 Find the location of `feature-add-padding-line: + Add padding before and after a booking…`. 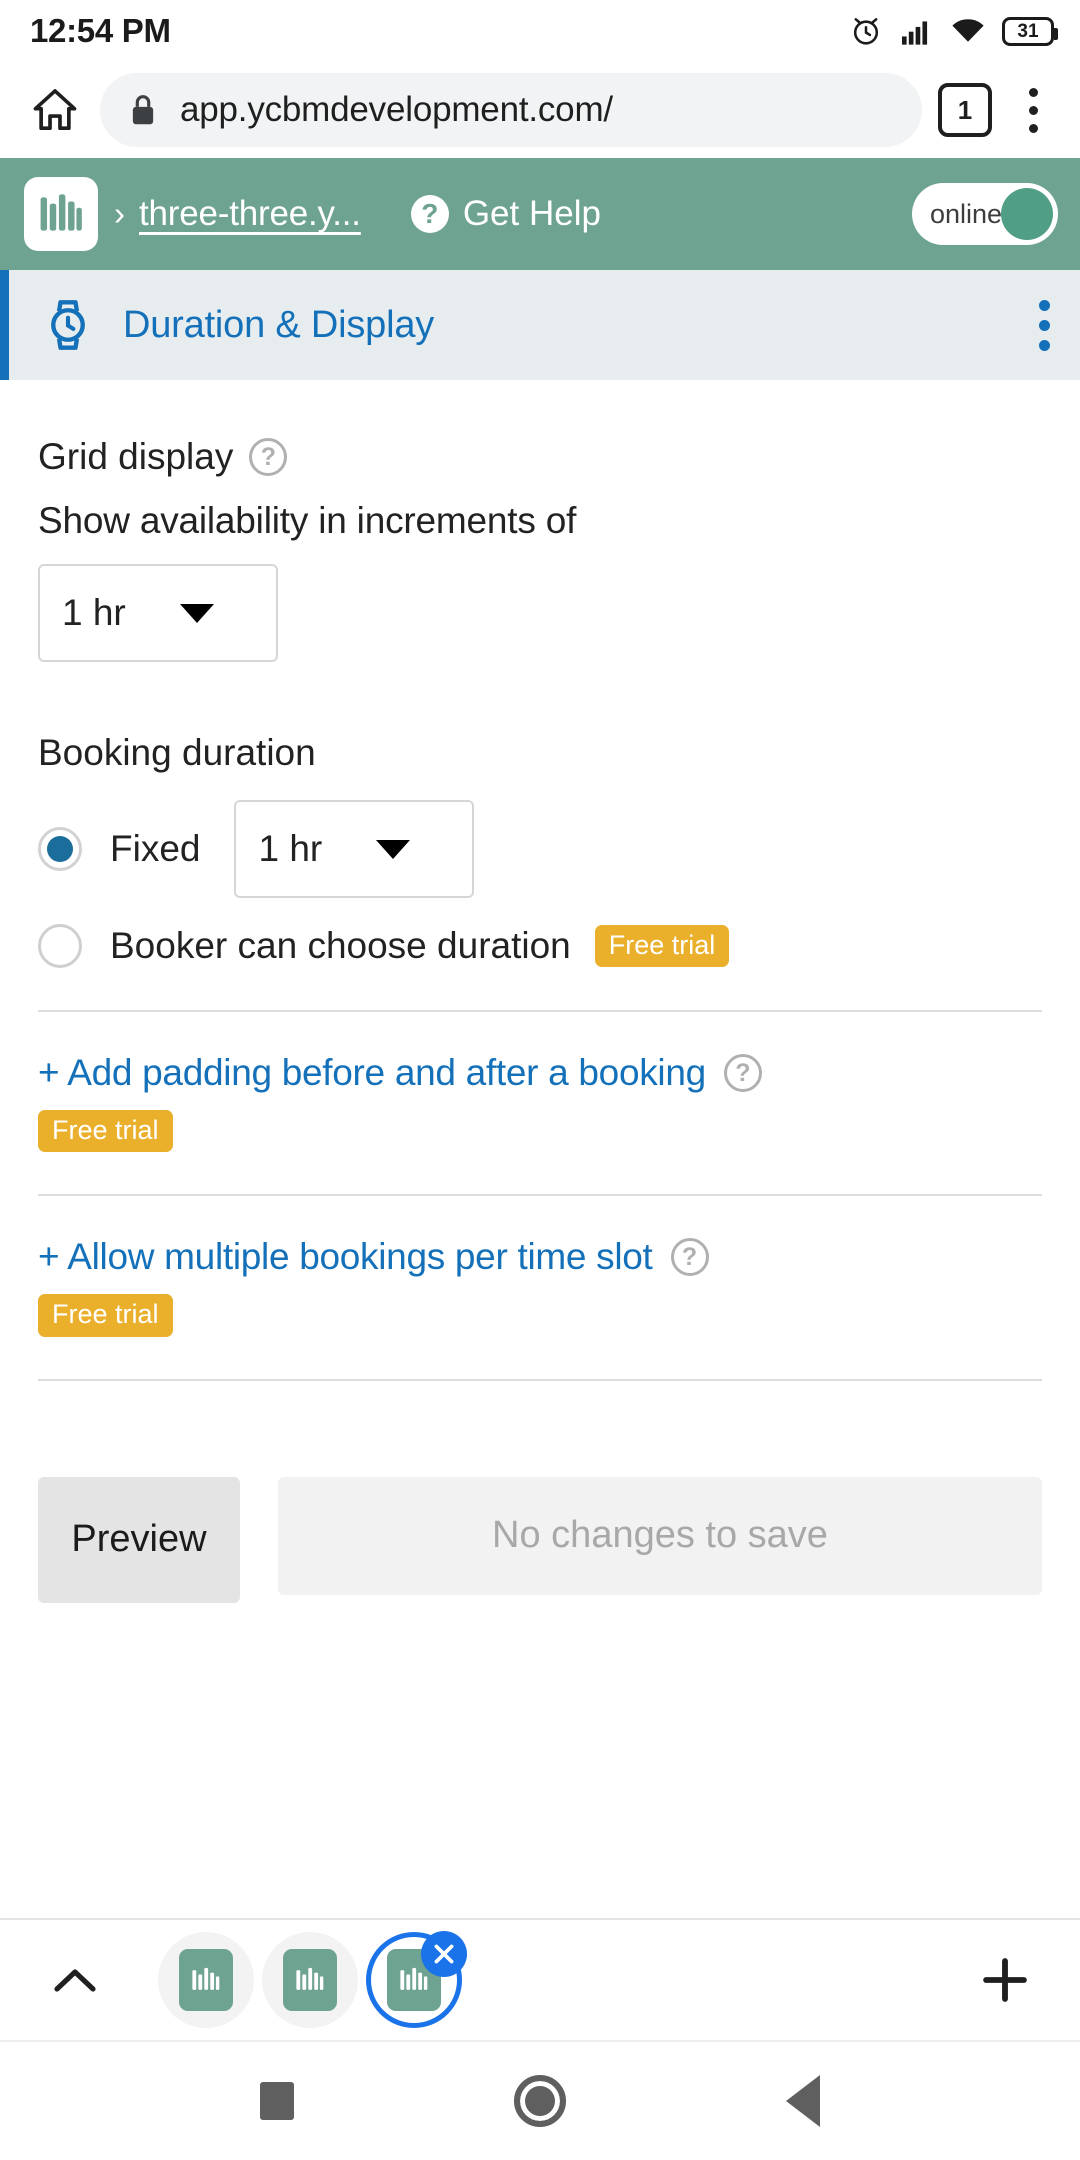

feature-add-padding-line: + Add padding before and after a booking… is located at coordinates (540, 1073).